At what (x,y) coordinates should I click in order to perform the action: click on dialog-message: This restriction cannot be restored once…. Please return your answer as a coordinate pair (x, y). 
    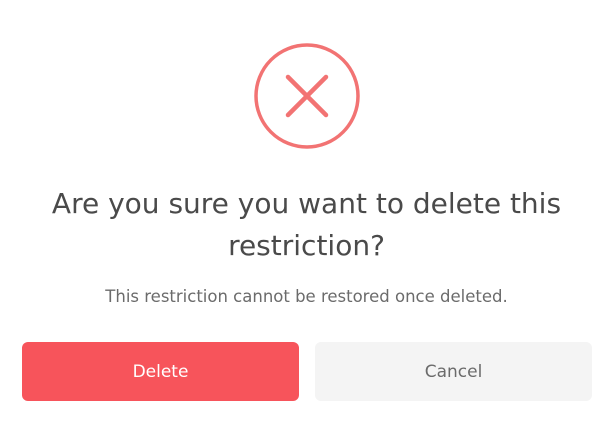
    Looking at the image, I should click on (306, 296).